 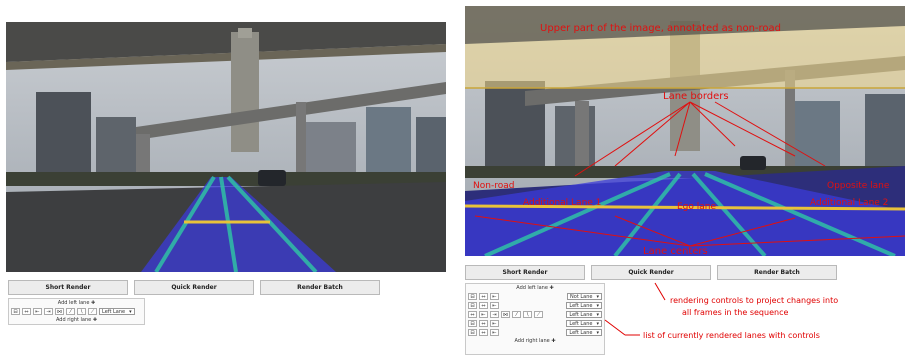 What do you see at coordinates (117, 311) in the screenshot?
I see `lane-type-select: Left Lane ▾` at bounding box center [117, 311].